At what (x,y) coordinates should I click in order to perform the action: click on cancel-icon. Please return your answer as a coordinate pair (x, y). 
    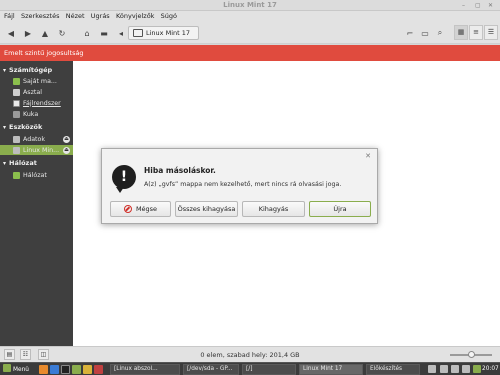
    Looking at the image, I should click on (127, 209).